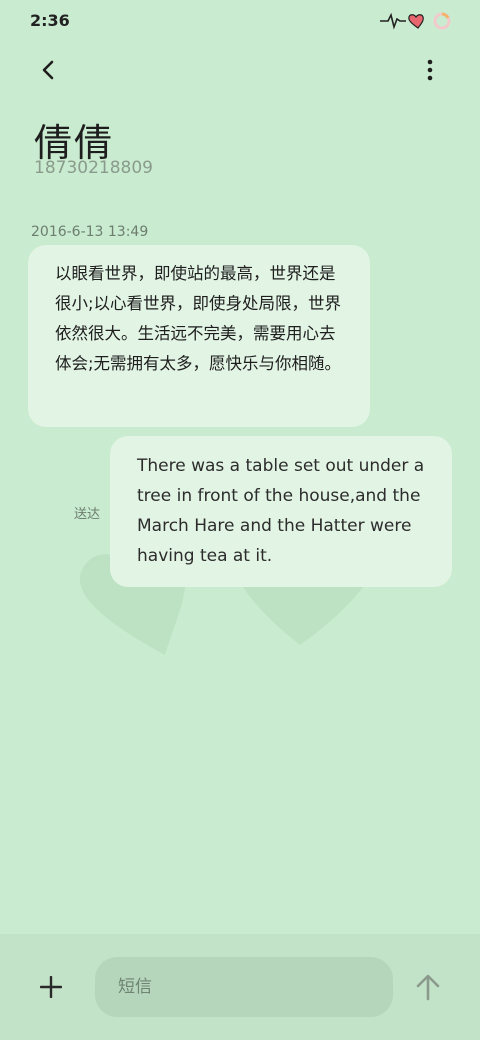 The width and height of the screenshot is (480, 1040). Describe the element at coordinates (50, 20) in the screenshot. I see `status-time: 2:36` at that location.